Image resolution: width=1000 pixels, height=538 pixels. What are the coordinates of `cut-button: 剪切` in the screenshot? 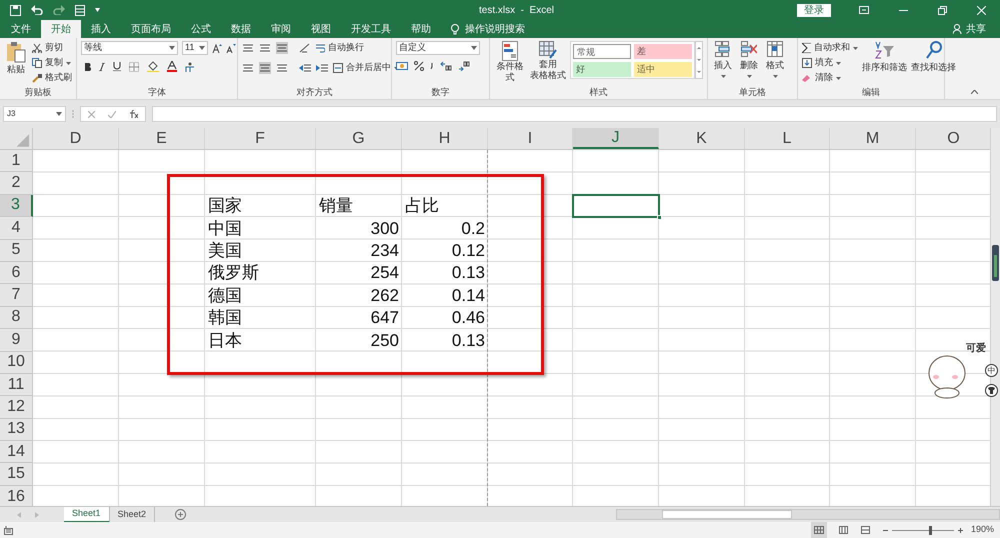 It's located at (52, 48).